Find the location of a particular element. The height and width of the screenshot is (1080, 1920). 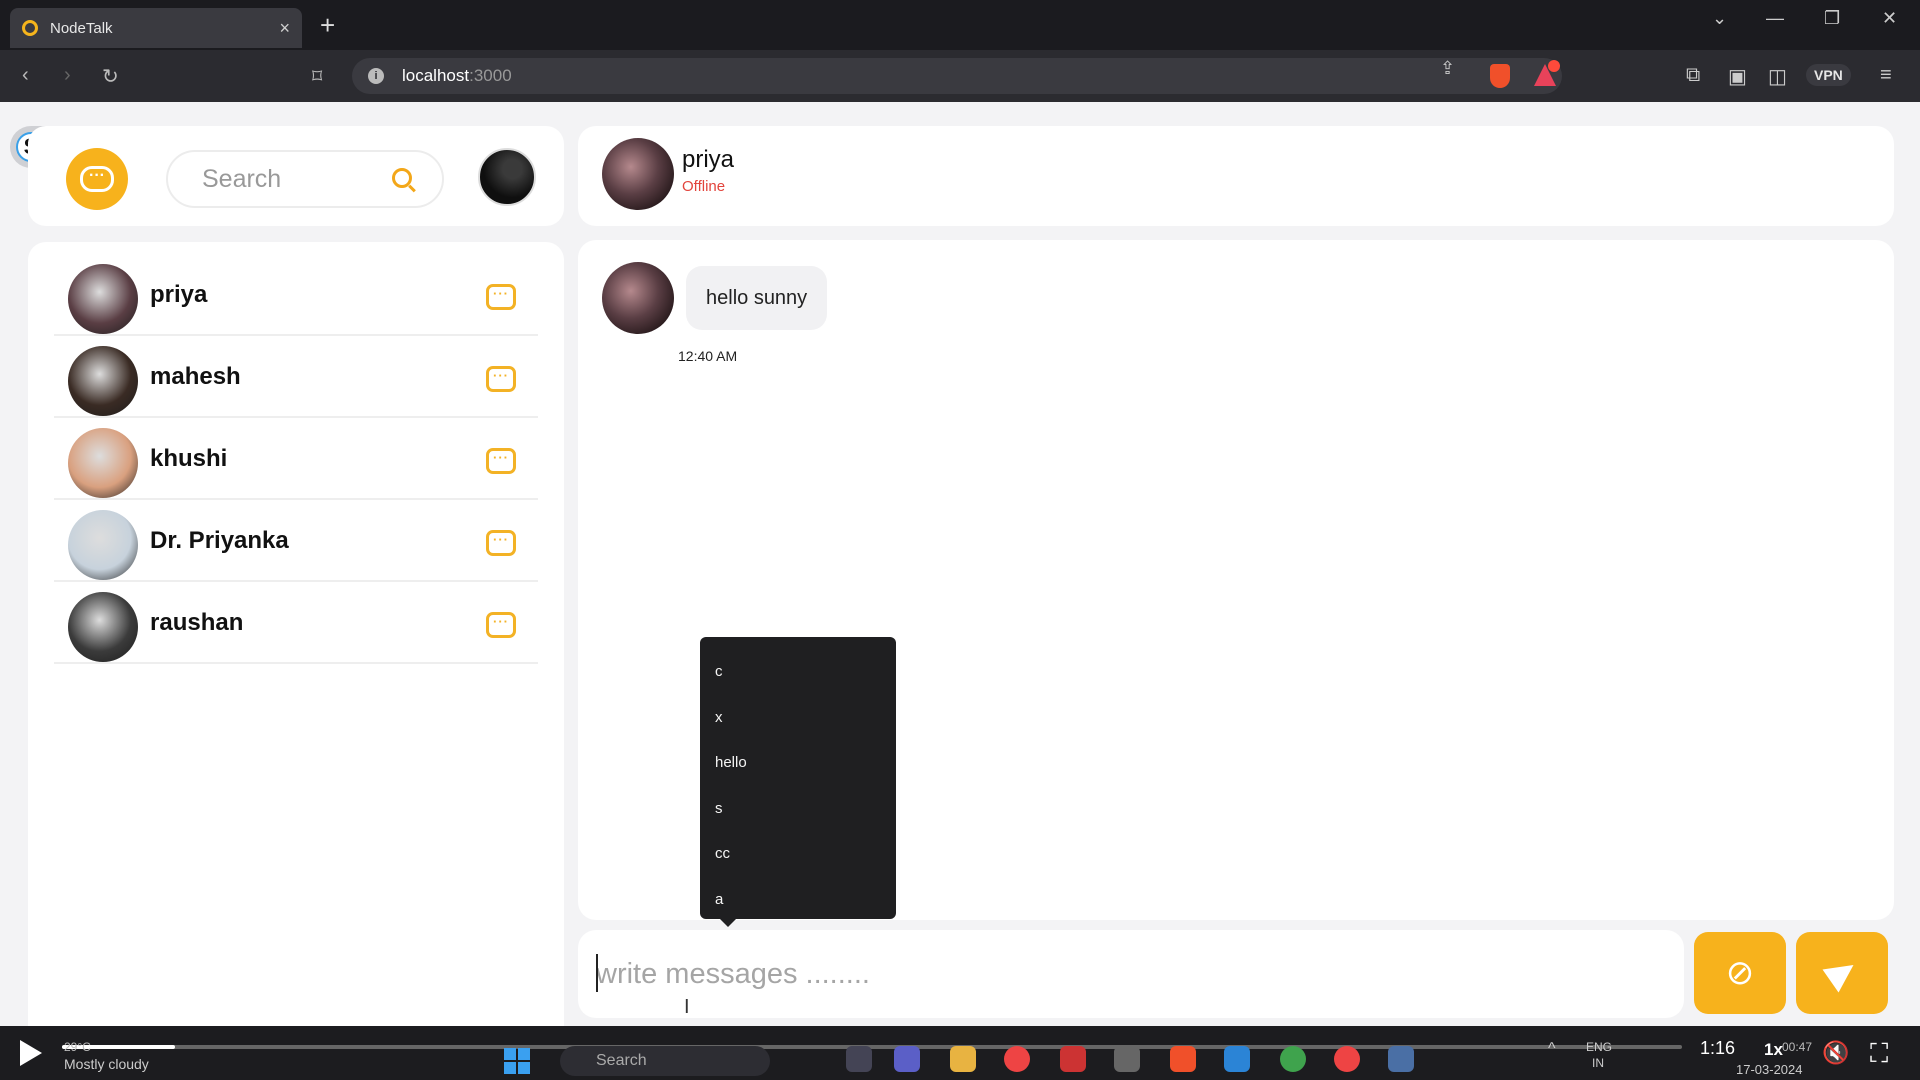

search-icon is located at coordinates (402, 178).